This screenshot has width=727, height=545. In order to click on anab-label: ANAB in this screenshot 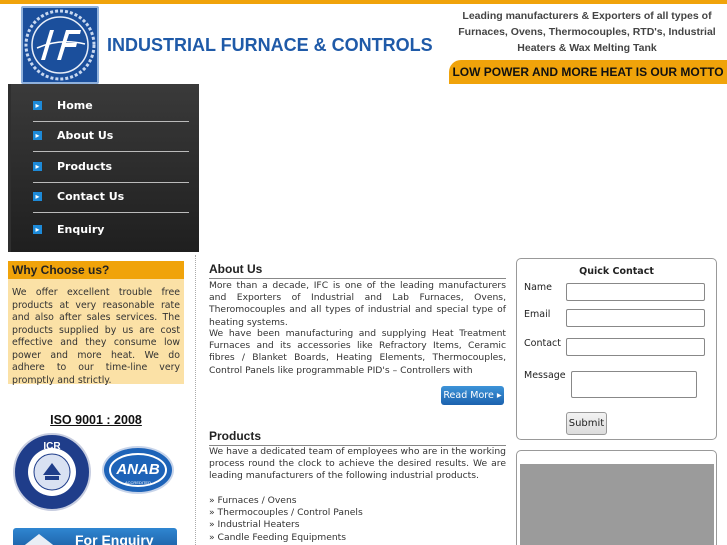, I will do `click(137, 469)`.